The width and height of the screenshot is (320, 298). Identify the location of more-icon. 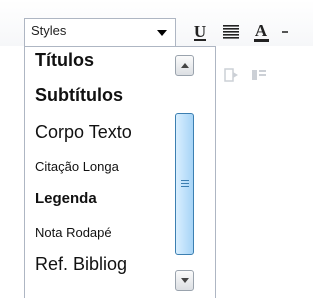
(285, 32).